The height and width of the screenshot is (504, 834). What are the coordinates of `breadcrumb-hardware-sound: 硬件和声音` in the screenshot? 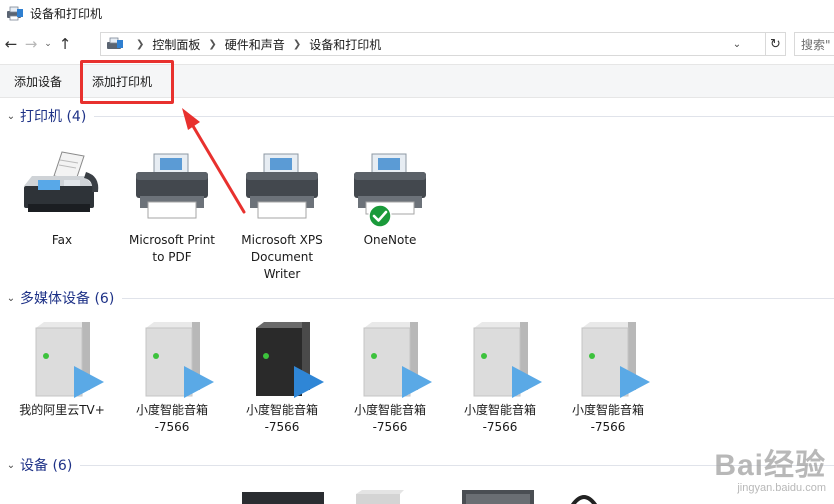 It's located at (255, 44).